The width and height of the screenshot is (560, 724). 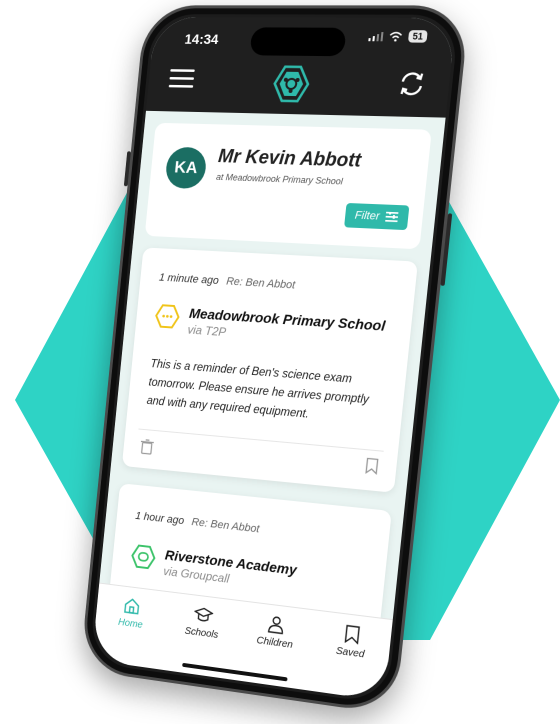 I want to click on message-divider, so click(x=261, y=440).